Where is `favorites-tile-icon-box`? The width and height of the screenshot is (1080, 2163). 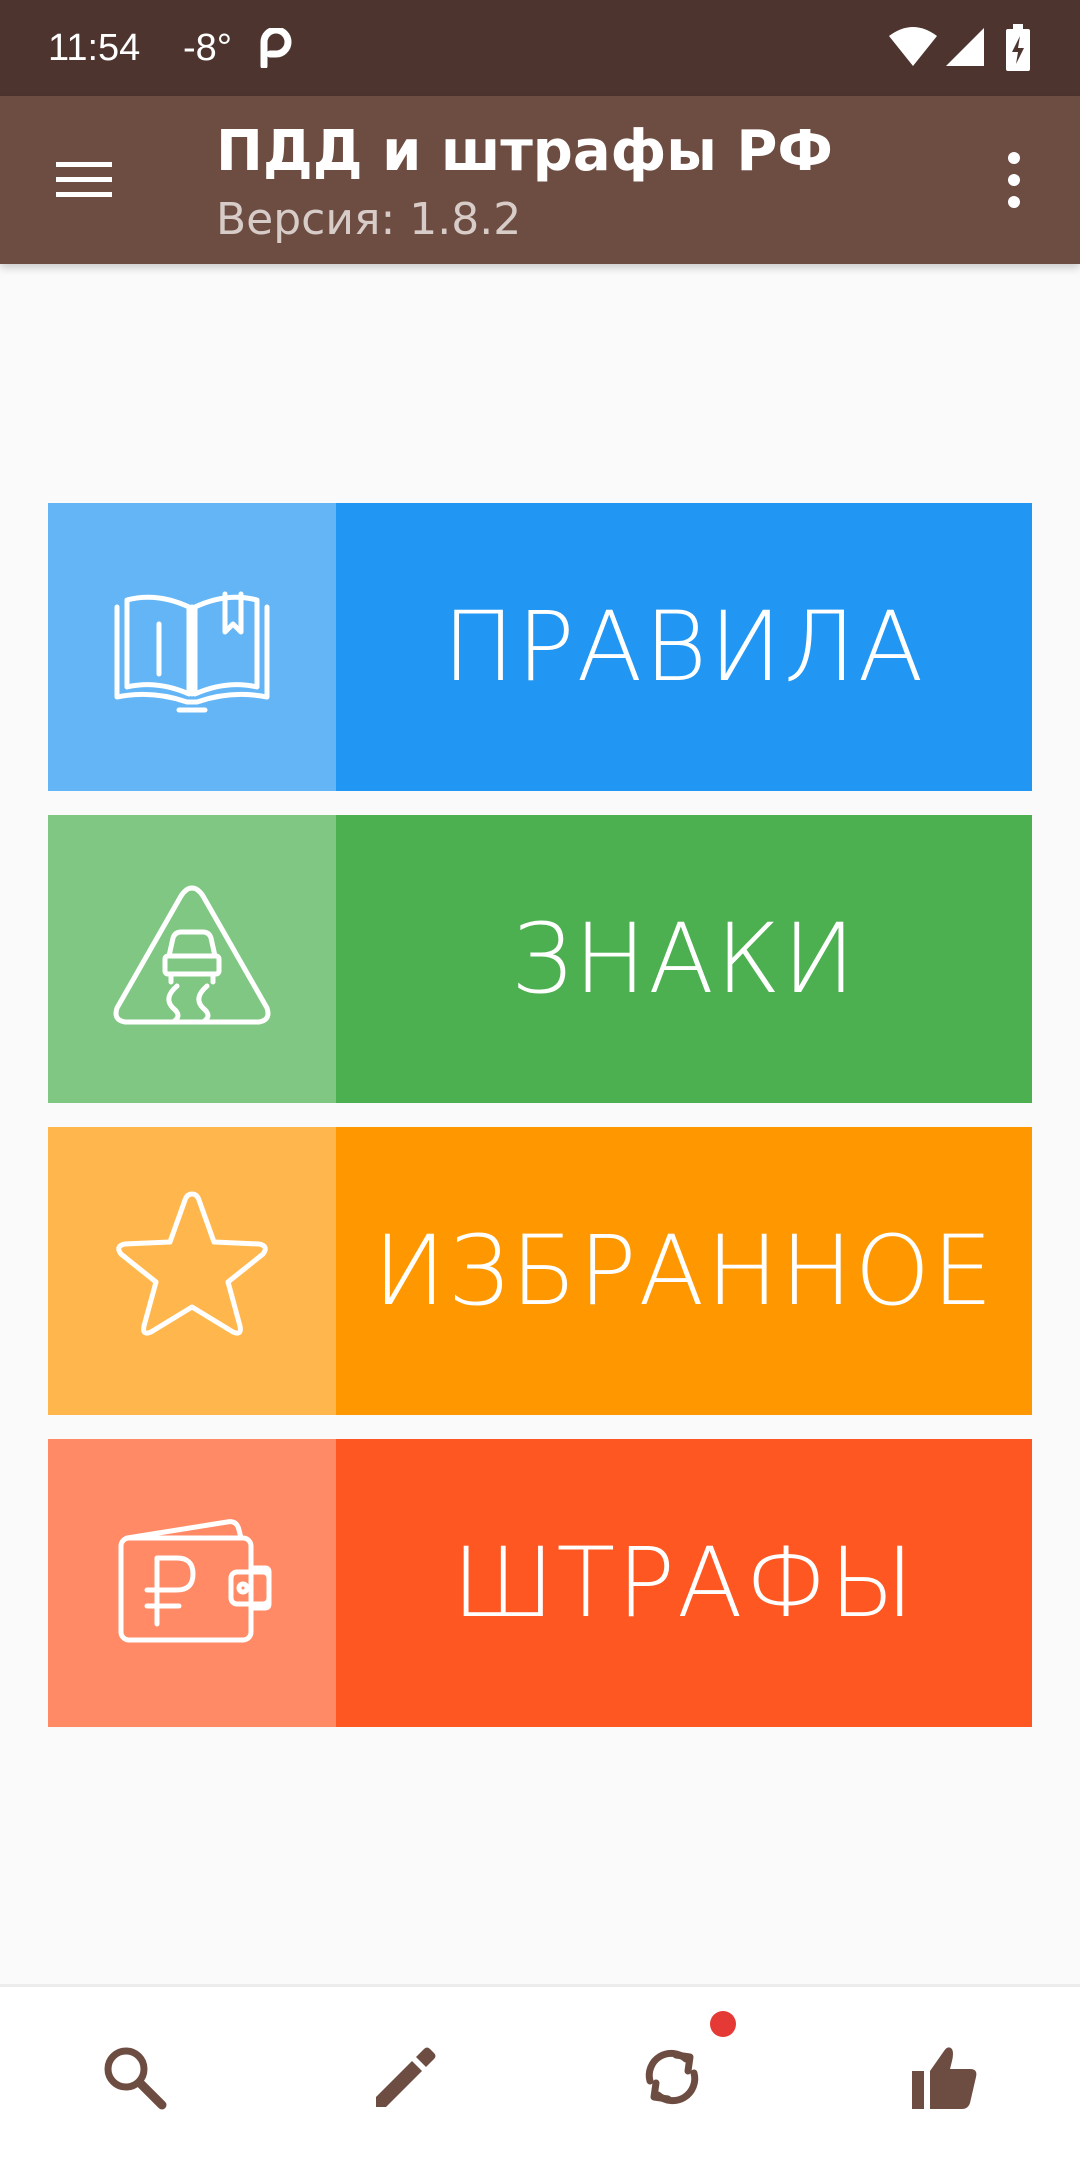 favorites-tile-icon-box is located at coordinates (192, 1271).